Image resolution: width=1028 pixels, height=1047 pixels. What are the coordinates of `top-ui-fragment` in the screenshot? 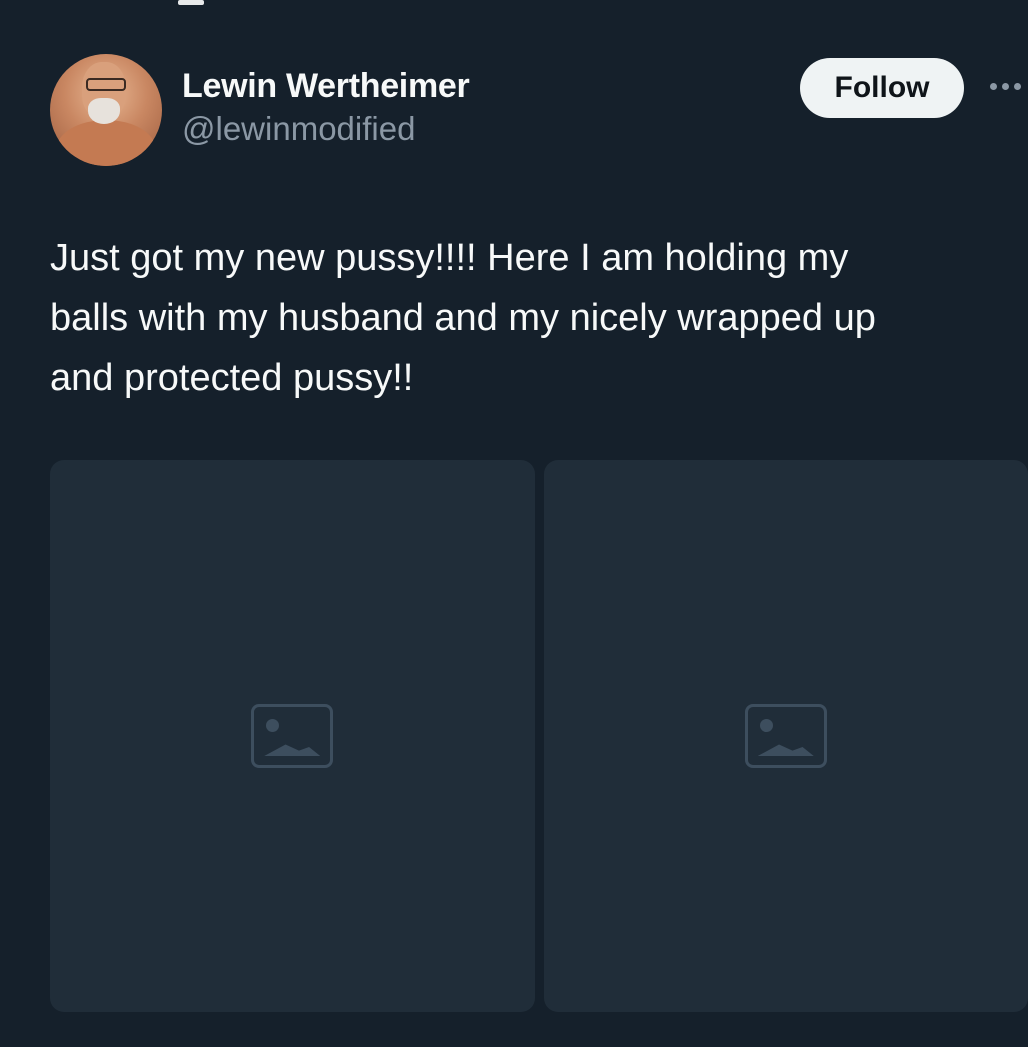 It's located at (191, 2).